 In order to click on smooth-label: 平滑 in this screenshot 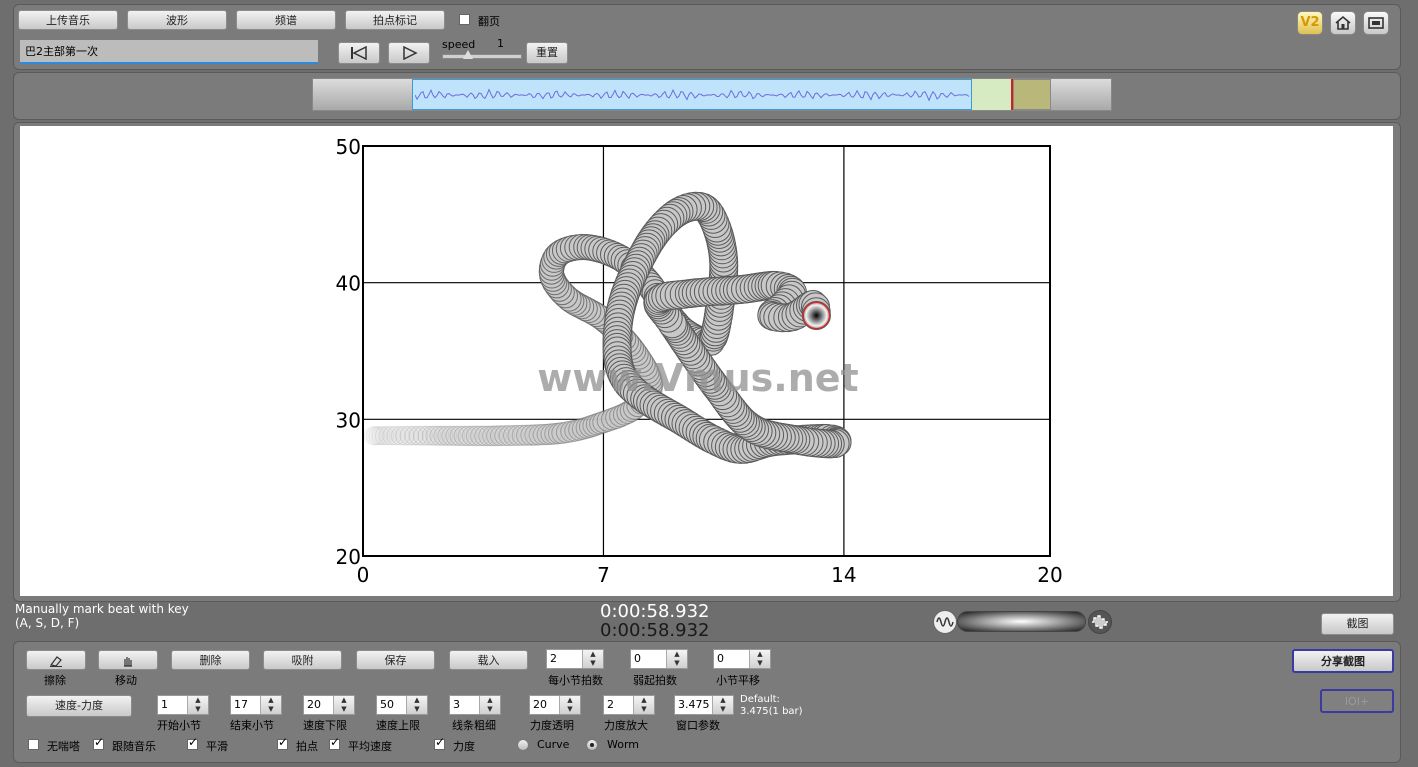, I will do `click(217, 746)`.